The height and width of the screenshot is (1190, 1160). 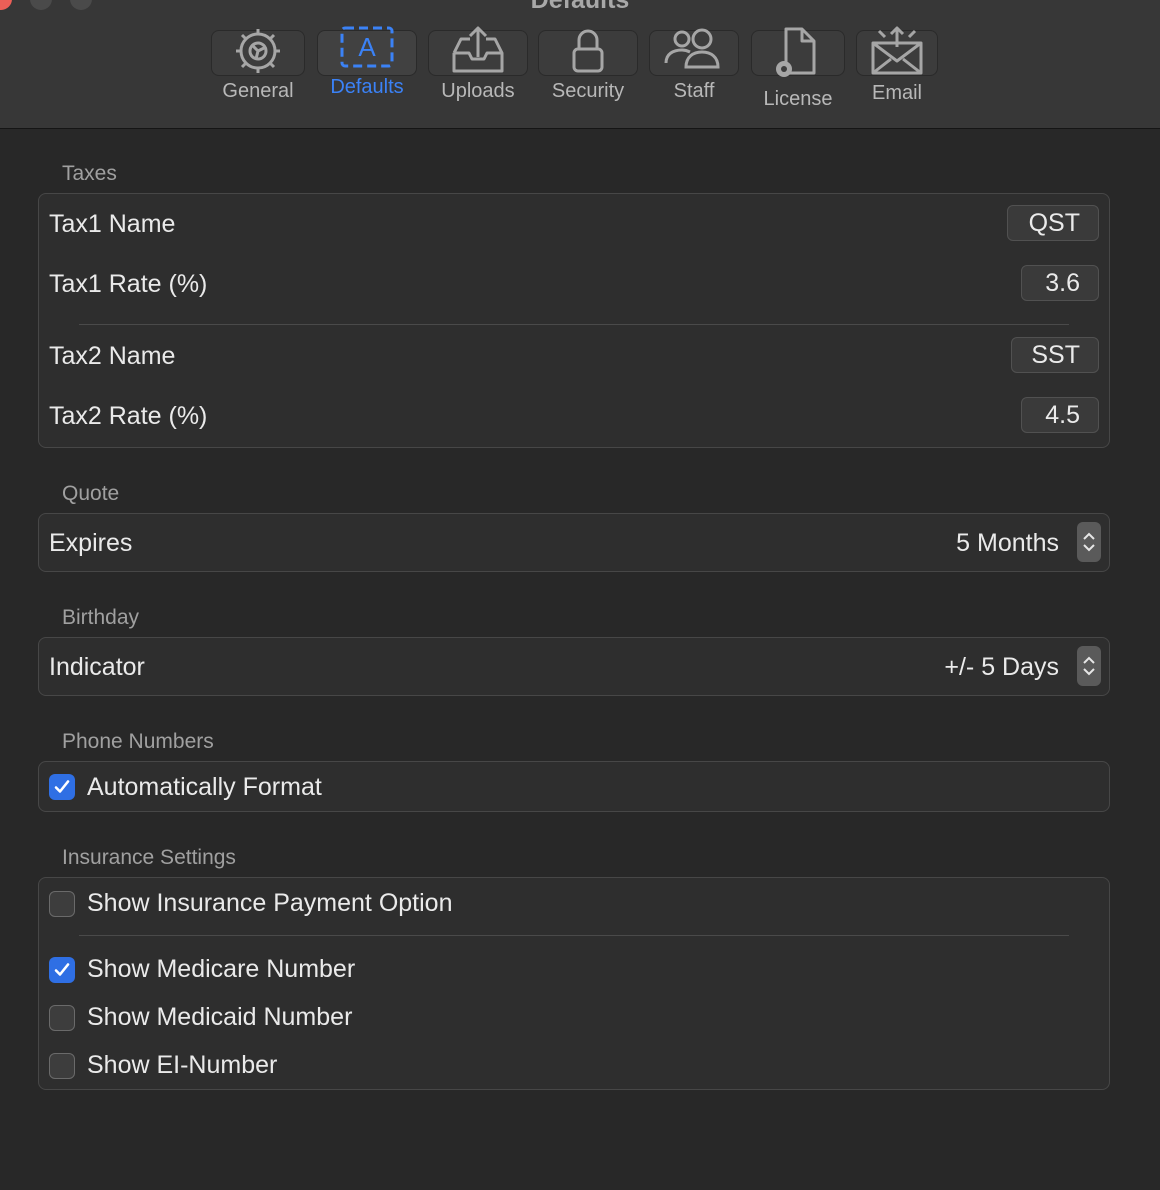 What do you see at coordinates (89, 173) in the screenshot?
I see `section-title-taxes: Taxes` at bounding box center [89, 173].